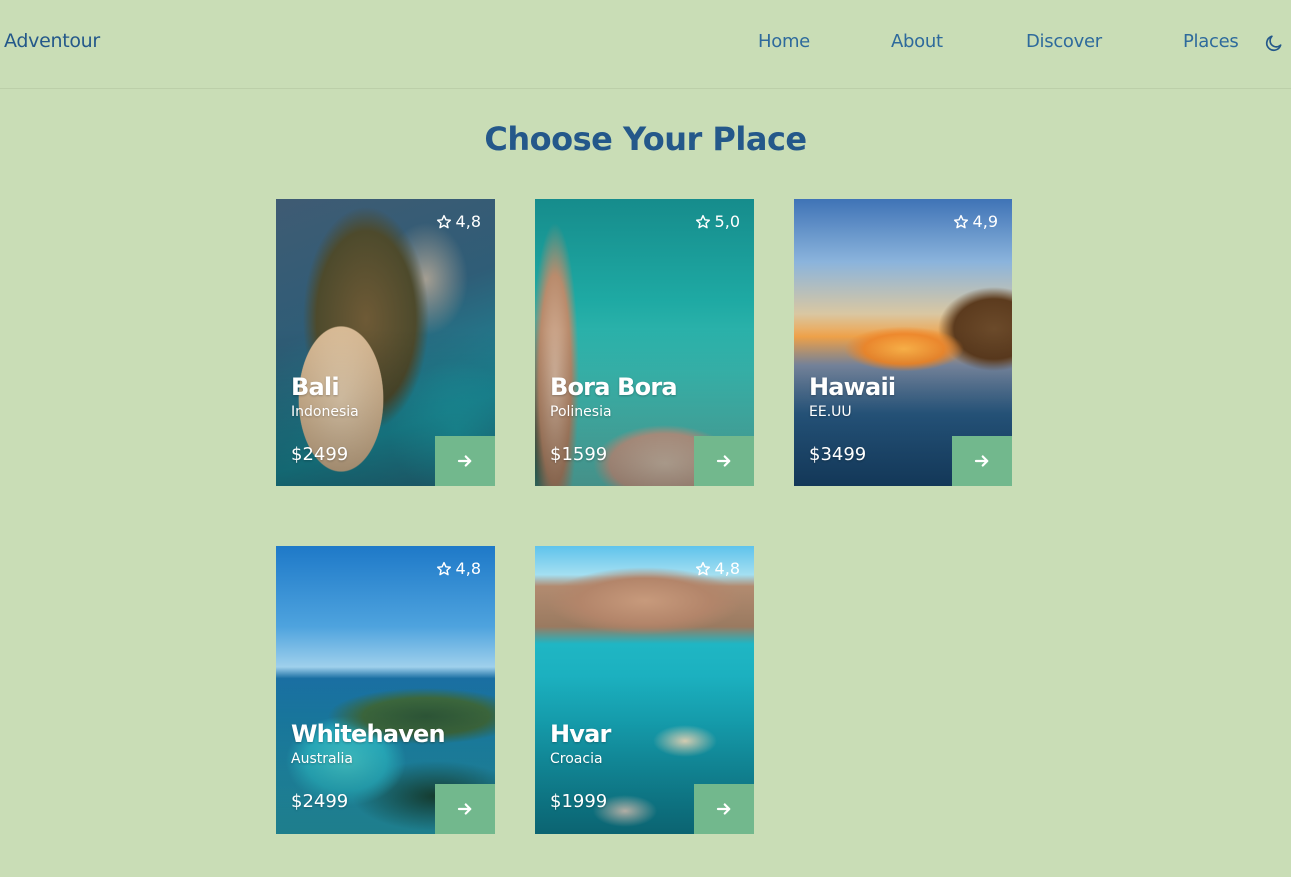 This screenshot has width=1291, height=877. I want to click on moon-icon, so click(1274, 43).